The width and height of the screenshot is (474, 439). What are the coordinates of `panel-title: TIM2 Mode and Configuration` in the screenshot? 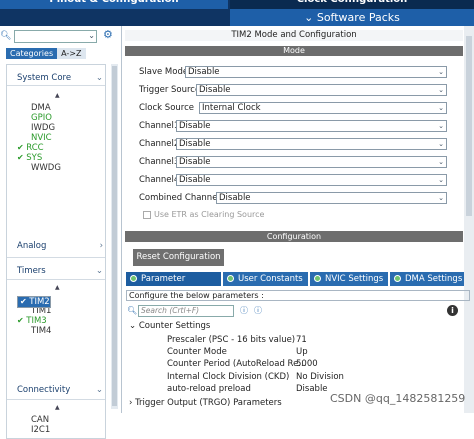 It's located at (294, 35).